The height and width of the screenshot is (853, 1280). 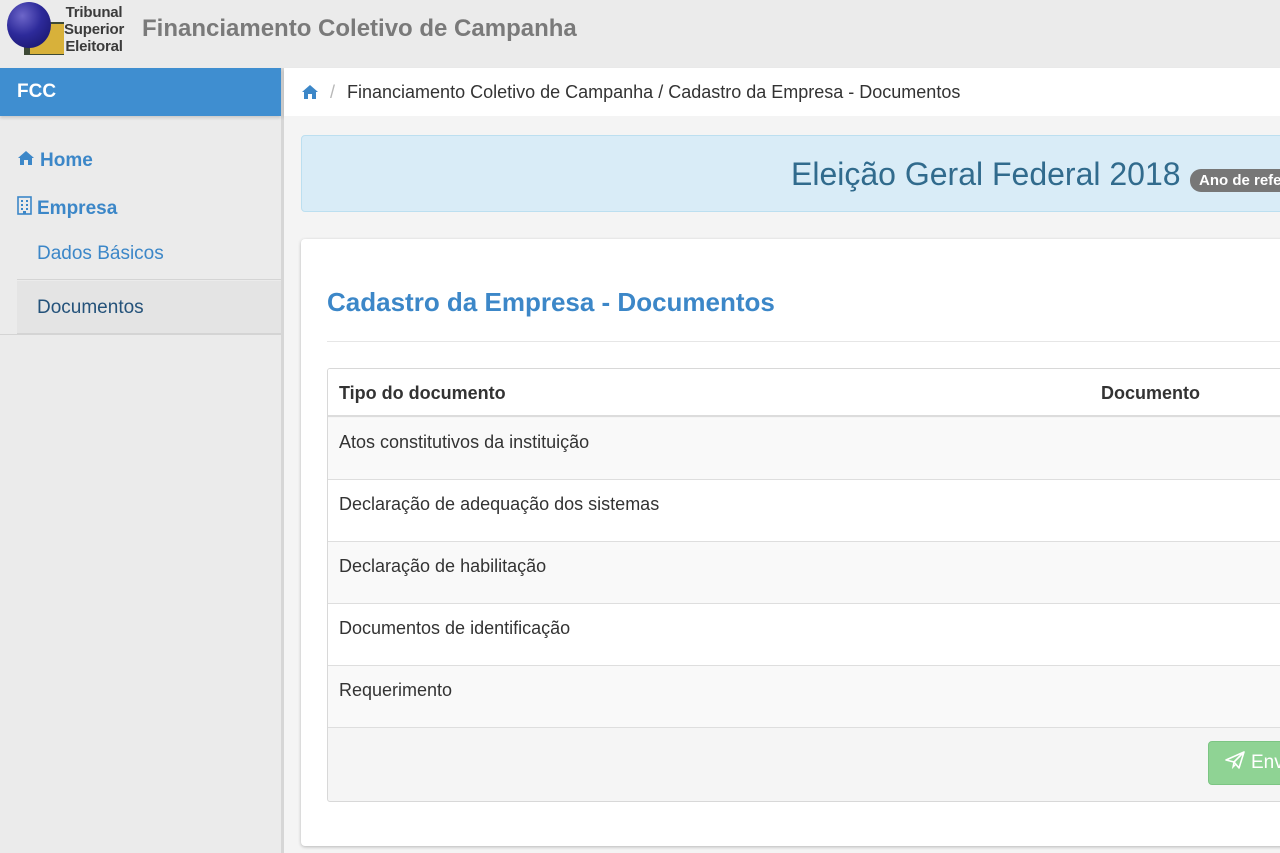 I want to click on table-row: Declaração de adequação dos sistemas, so click(x=804, y=511).